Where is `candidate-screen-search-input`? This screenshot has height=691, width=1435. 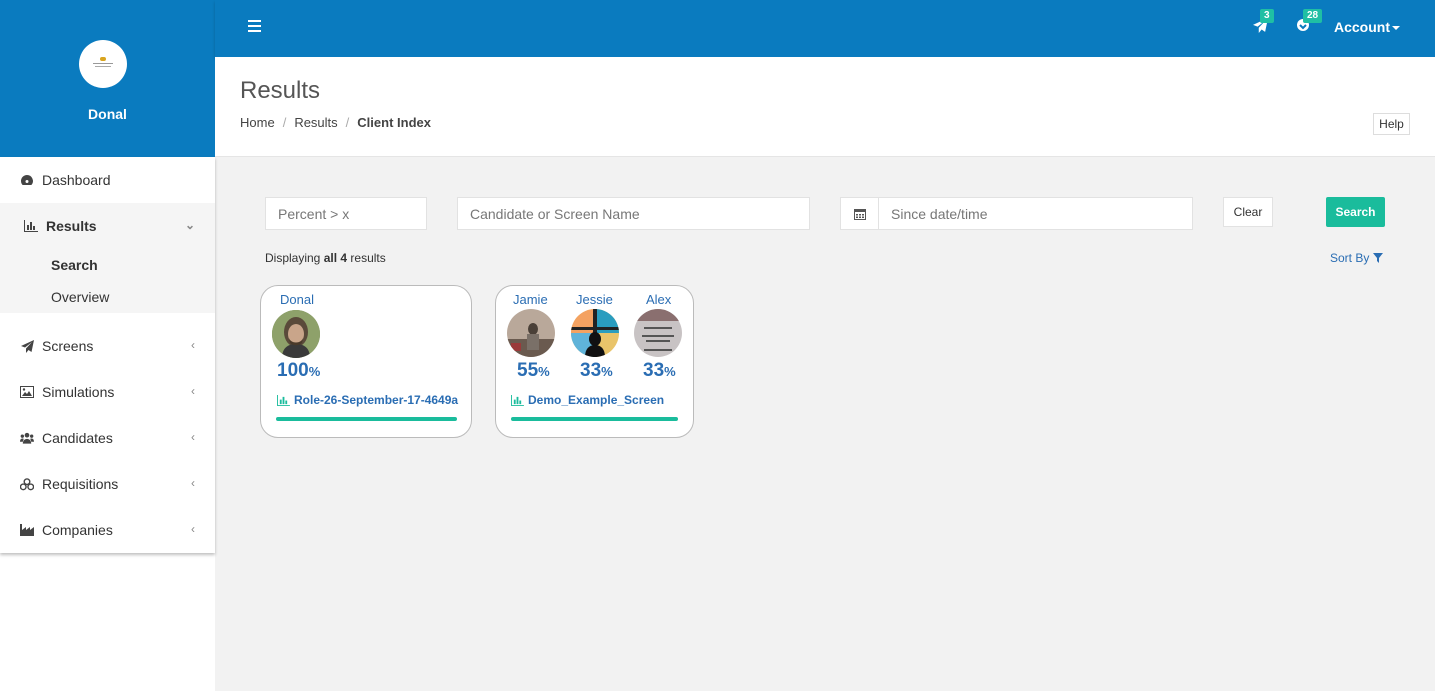
candidate-screen-search-input is located at coordinates (633, 213).